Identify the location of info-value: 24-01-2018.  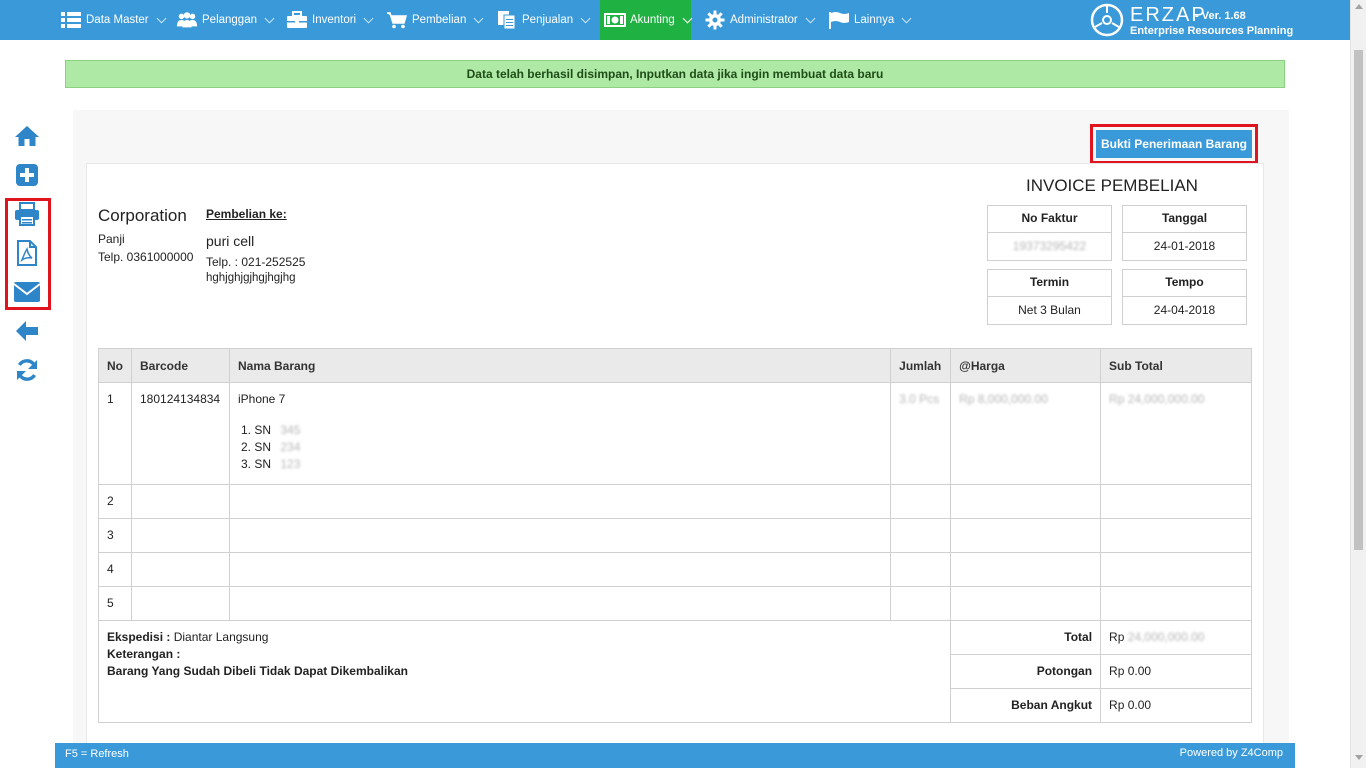
(1184, 246).